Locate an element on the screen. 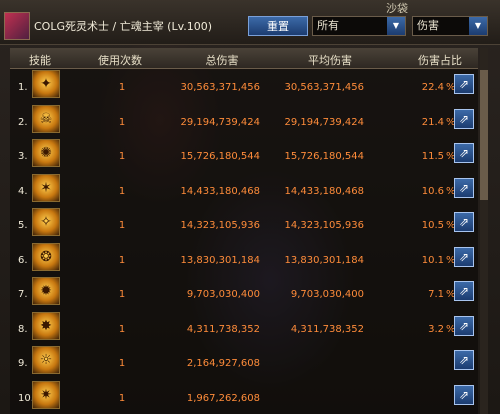  average-damage: 30,563,371,456 is located at coordinates (324, 87).